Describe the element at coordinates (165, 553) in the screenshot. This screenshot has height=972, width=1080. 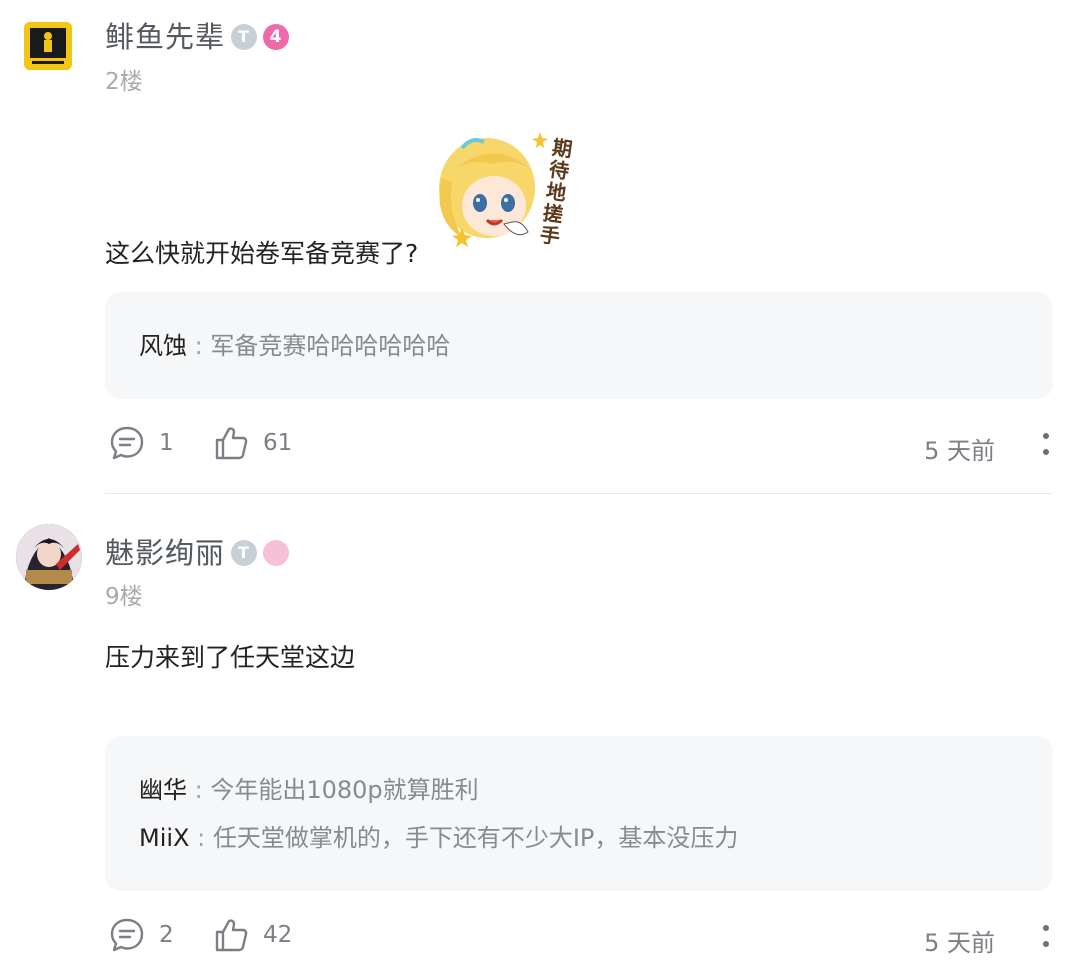
I see `username-text: 魅影绚丽` at that location.